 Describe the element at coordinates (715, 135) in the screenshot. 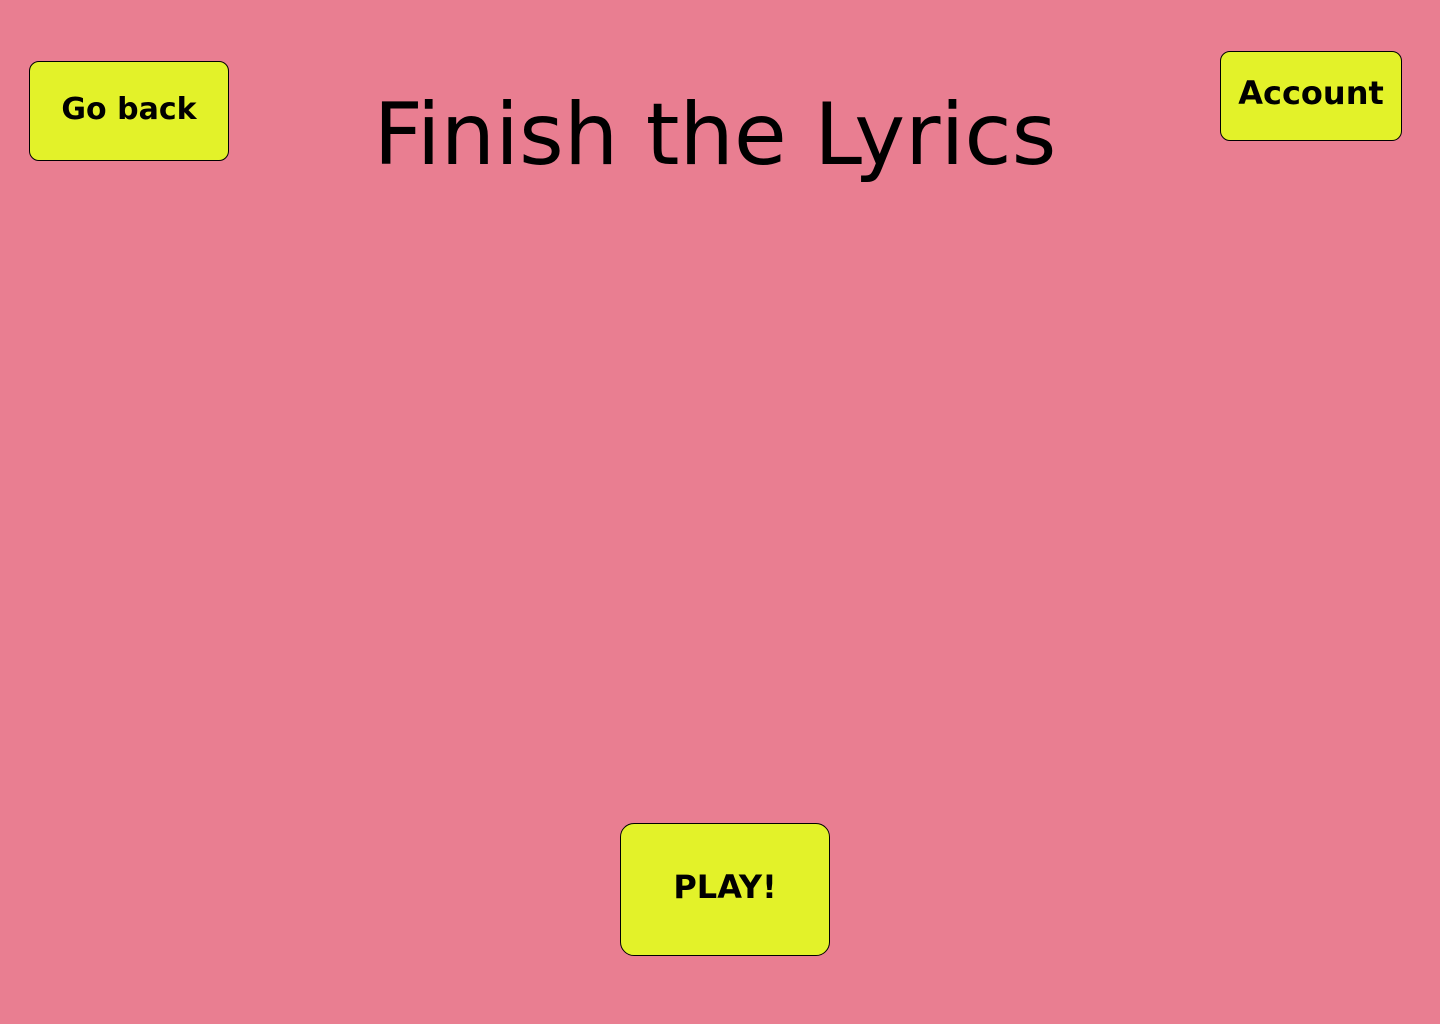

I see `page-title: Finish the Lyrics` at that location.